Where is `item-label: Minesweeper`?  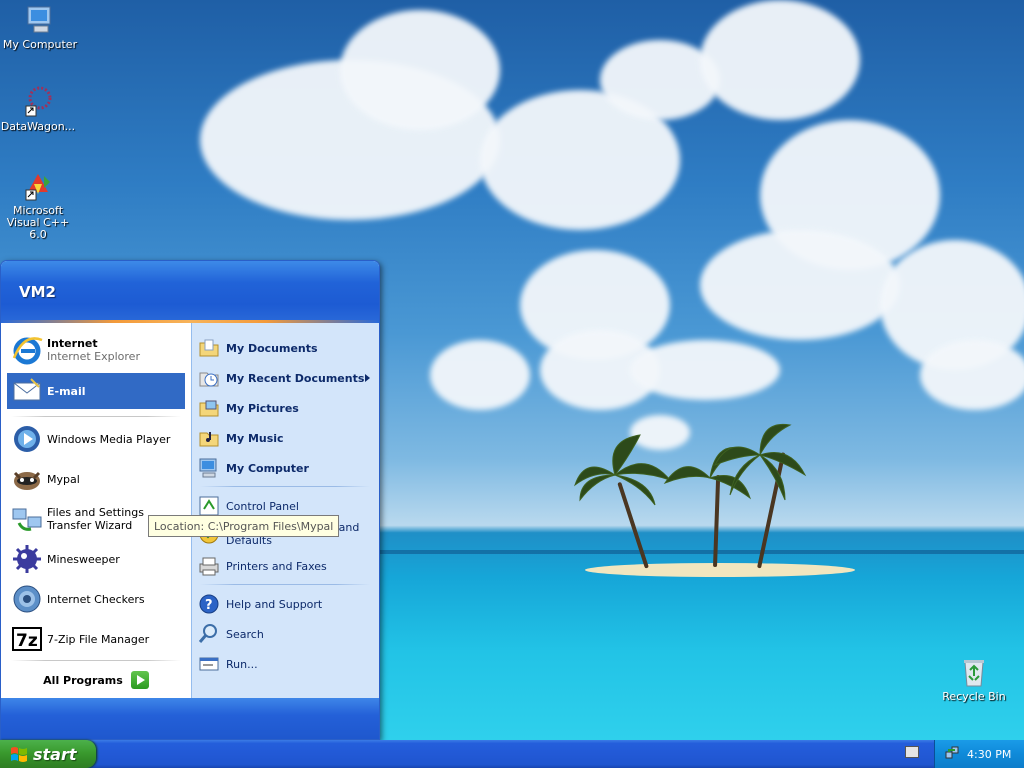 item-label: Minesweeper is located at coordinates (83, 559).